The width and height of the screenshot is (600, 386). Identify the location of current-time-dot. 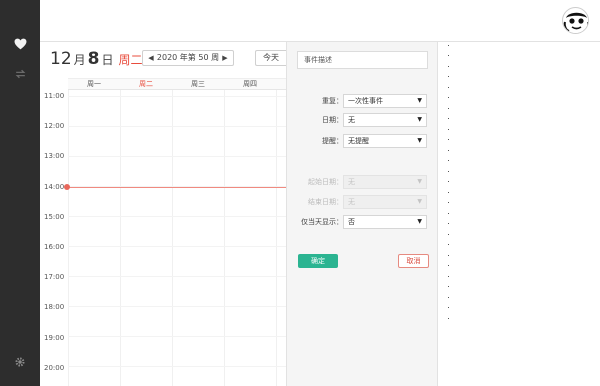
(67, 187).